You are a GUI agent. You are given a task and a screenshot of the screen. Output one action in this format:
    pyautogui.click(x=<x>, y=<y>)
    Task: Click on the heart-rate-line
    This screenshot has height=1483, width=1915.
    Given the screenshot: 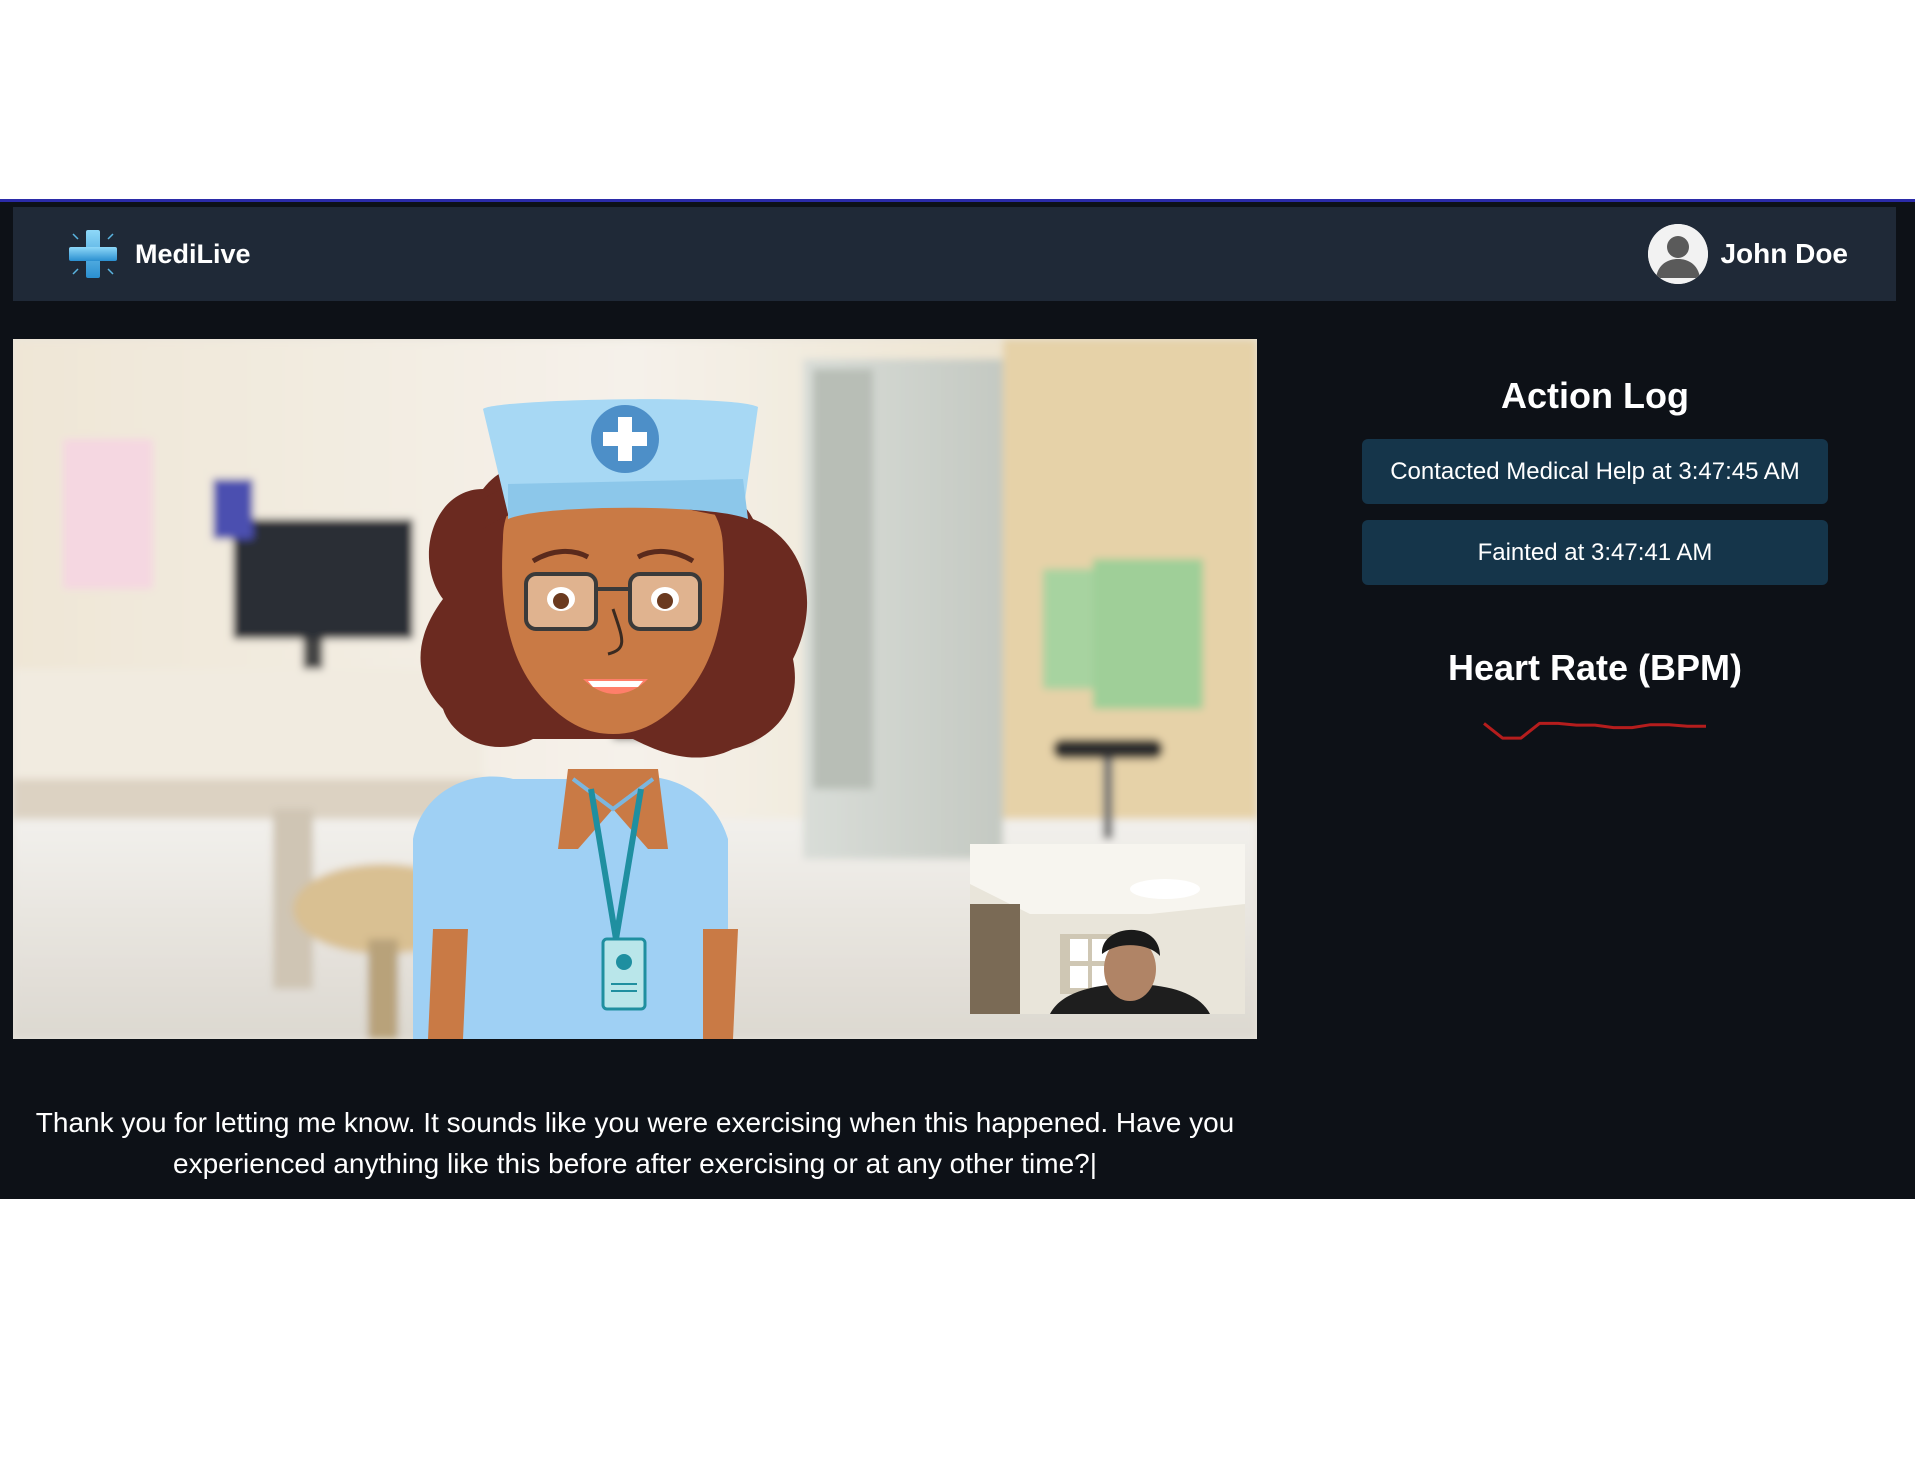 What is the action you would take?
    pyautogui.click(x=1594, y=730)
    